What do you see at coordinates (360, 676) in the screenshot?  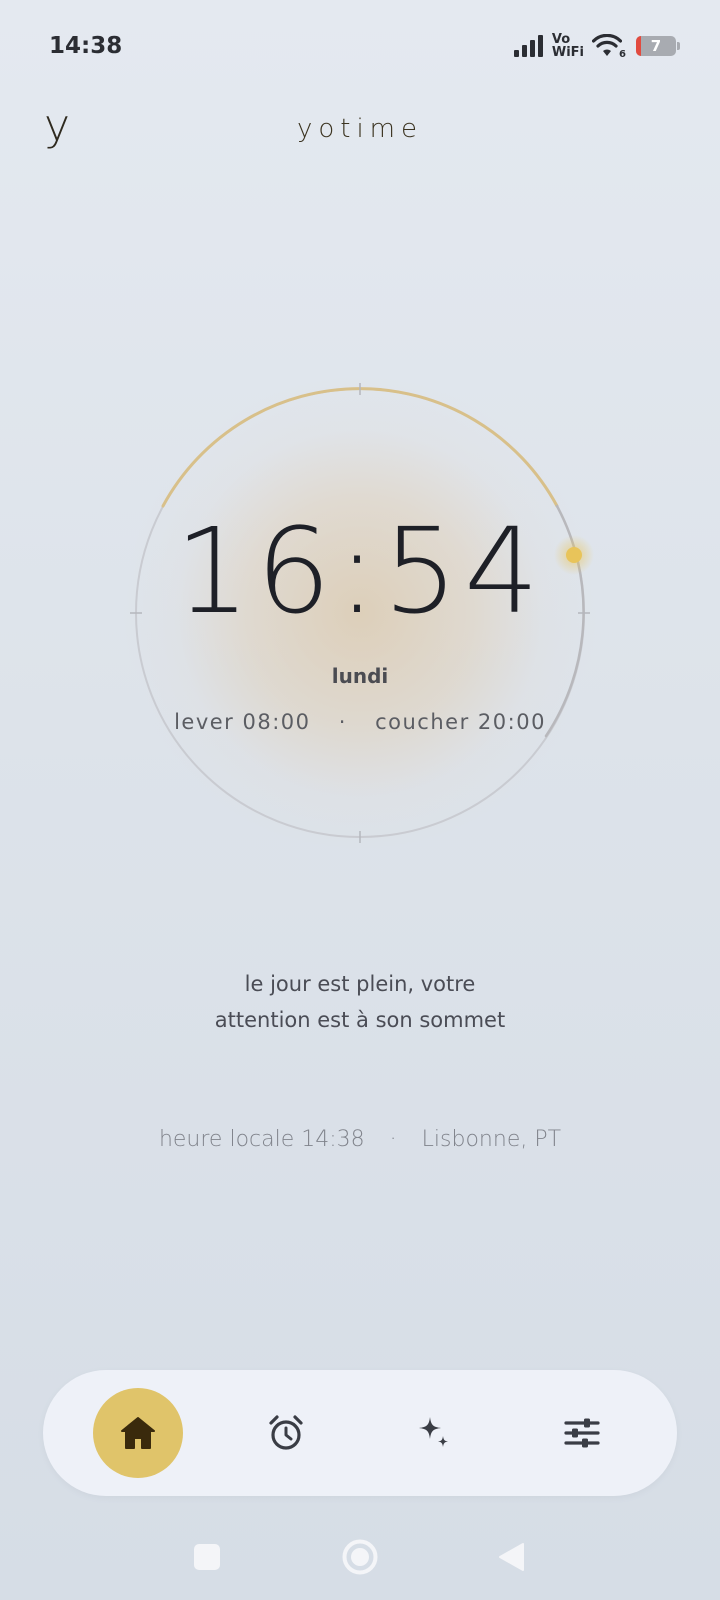 I see `day-label: lundi` at bounding box center [360, 676].